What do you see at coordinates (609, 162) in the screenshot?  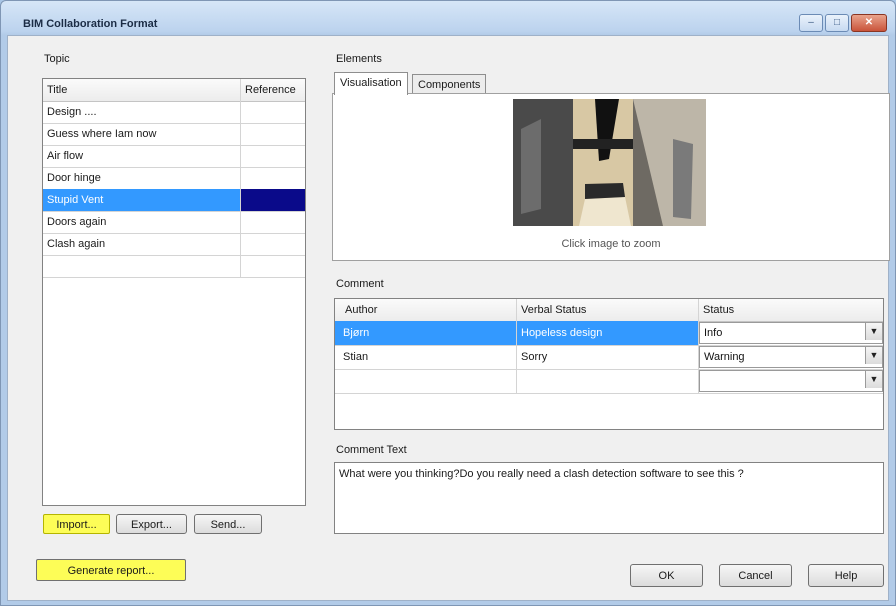 I see `viewpoint-snapshot` at bounding box center [609, 162].